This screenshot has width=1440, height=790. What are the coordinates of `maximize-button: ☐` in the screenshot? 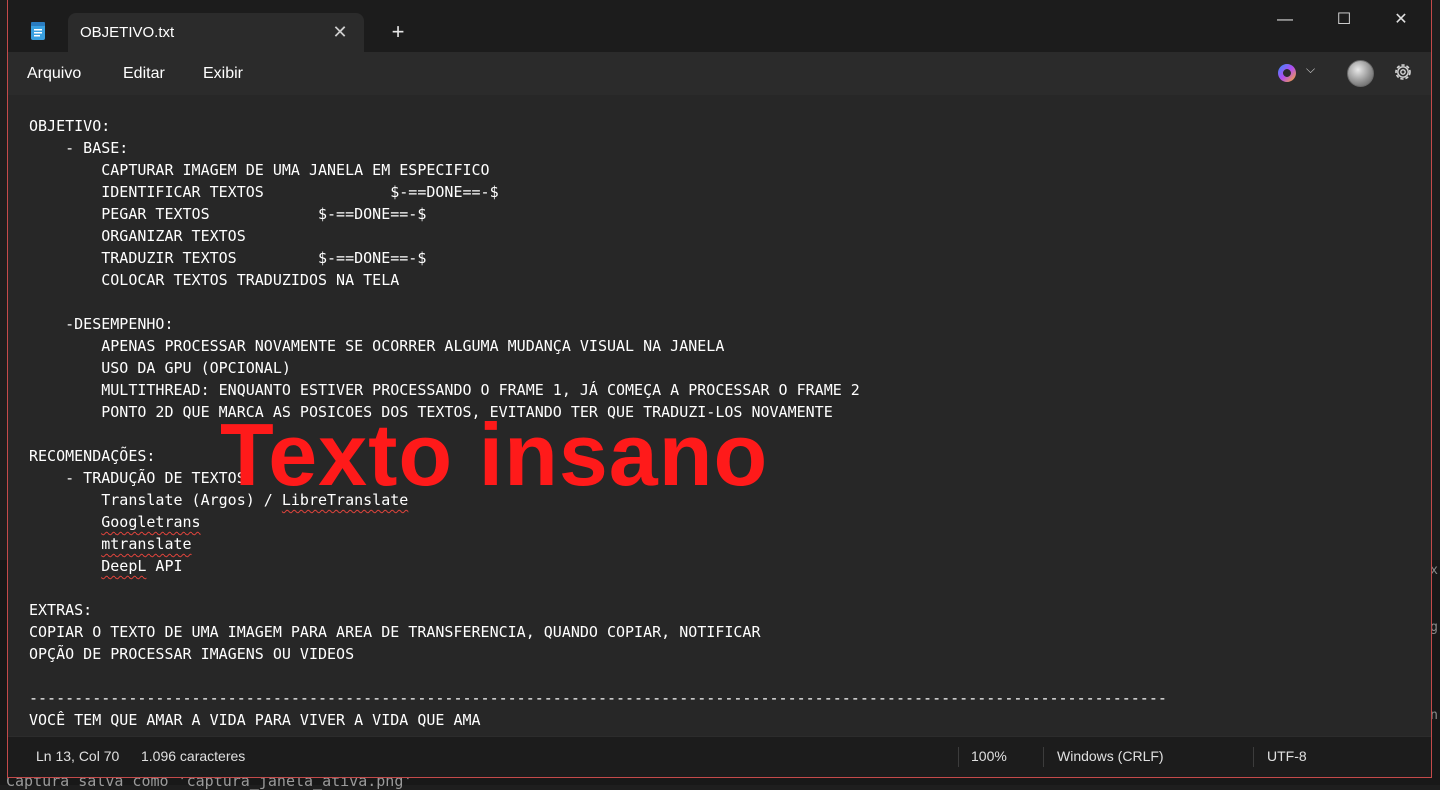 It's located at (1344, 20).